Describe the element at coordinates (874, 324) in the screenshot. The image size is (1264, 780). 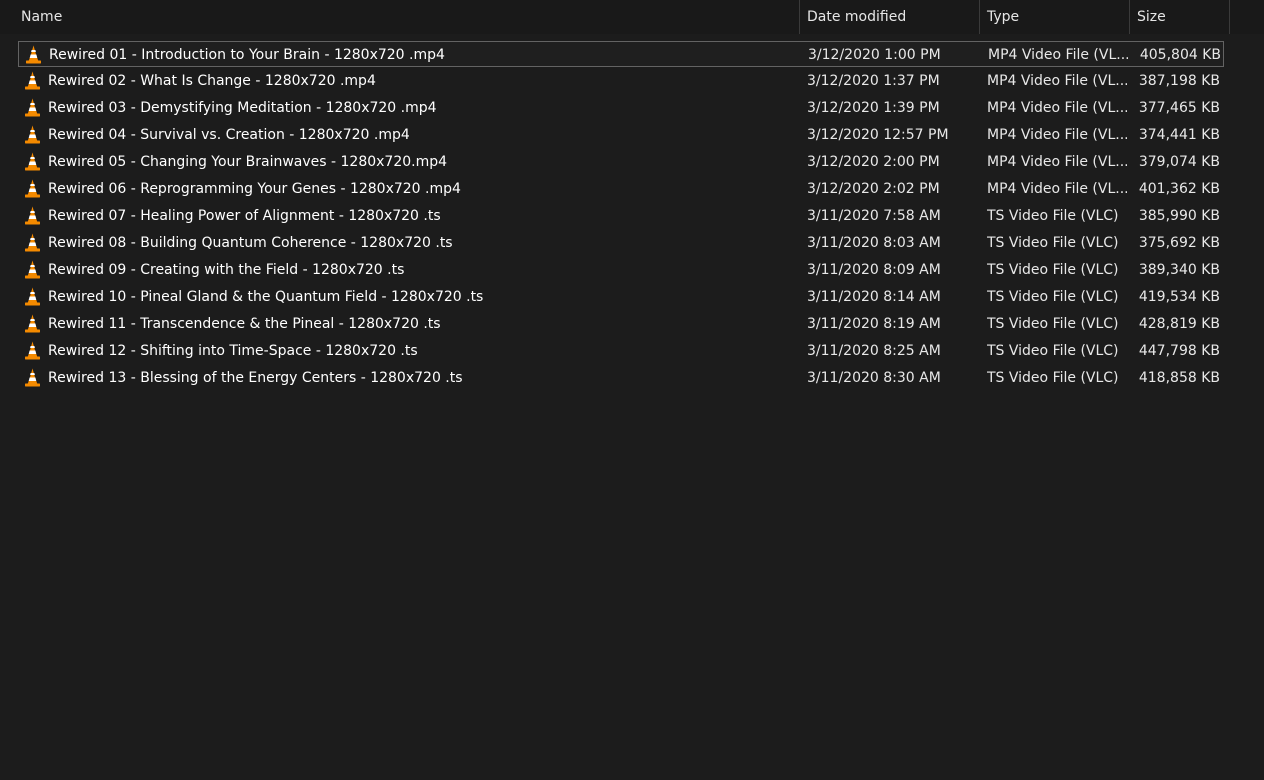
I see `file-date-modified: 3/11/2020 8:19 AM` at that location.